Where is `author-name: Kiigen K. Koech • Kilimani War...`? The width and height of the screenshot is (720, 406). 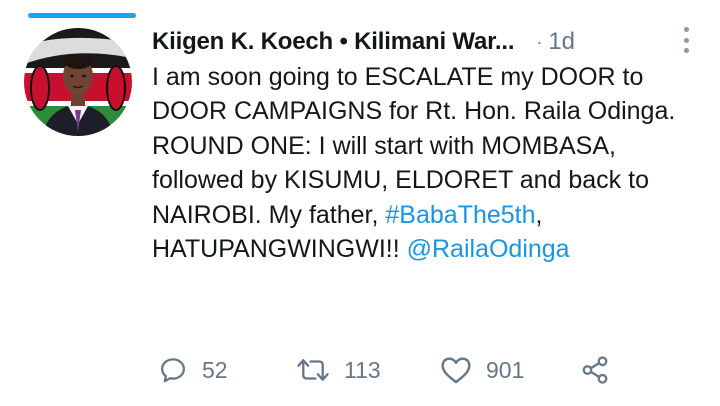 author-name: Kiigen K. Koech • Kilimani War... is located at coordinates (333, 42).